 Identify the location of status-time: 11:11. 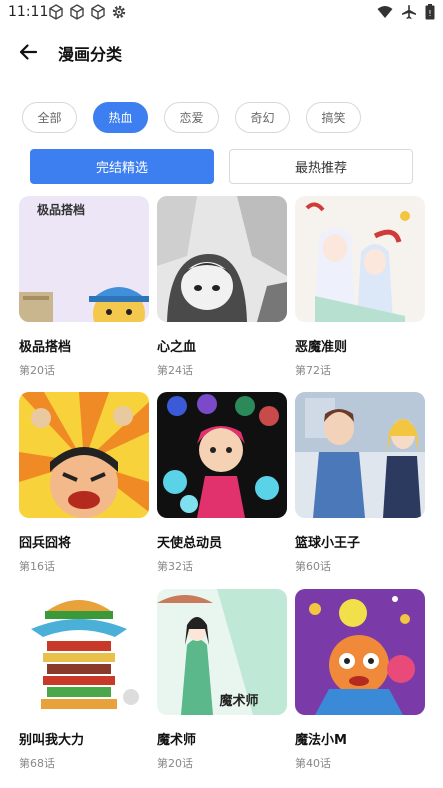
(28, 12).